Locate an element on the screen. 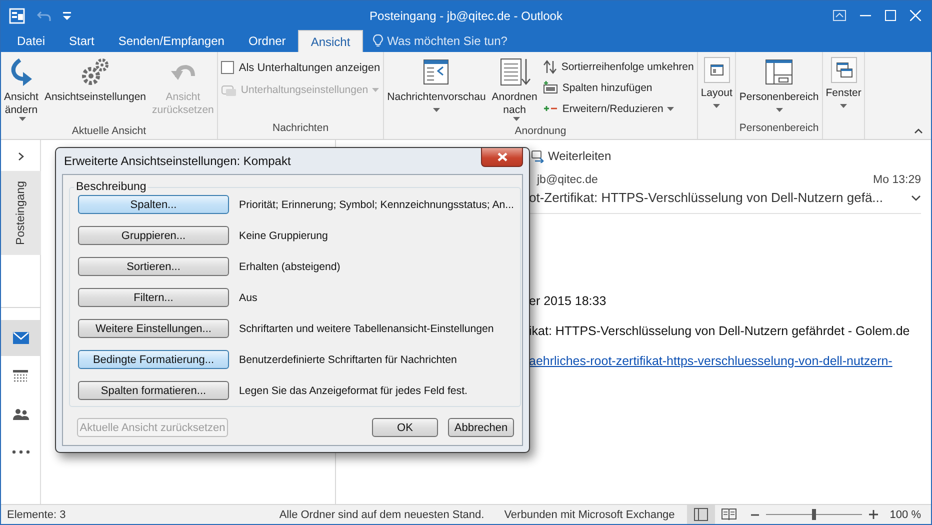 The image size is (932, 525). group-label: Anordnung is located at coordinates (540, 131).